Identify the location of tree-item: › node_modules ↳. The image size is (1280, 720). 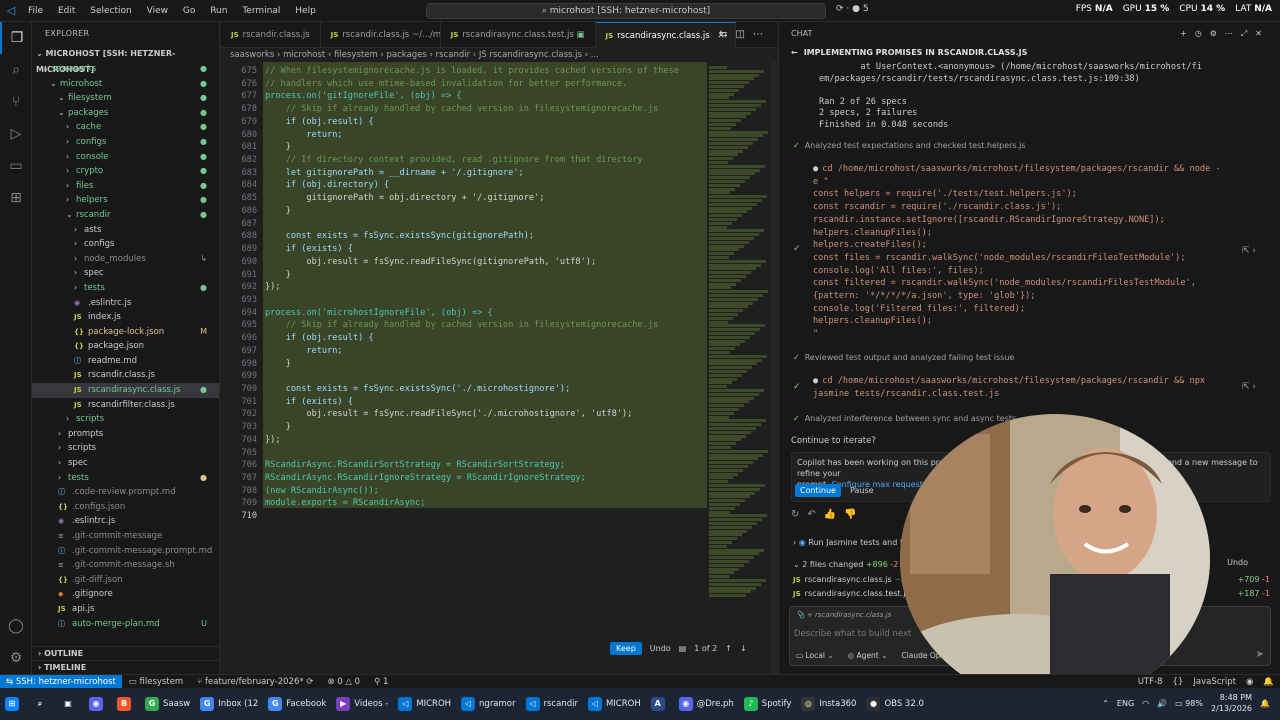
(125, 259).